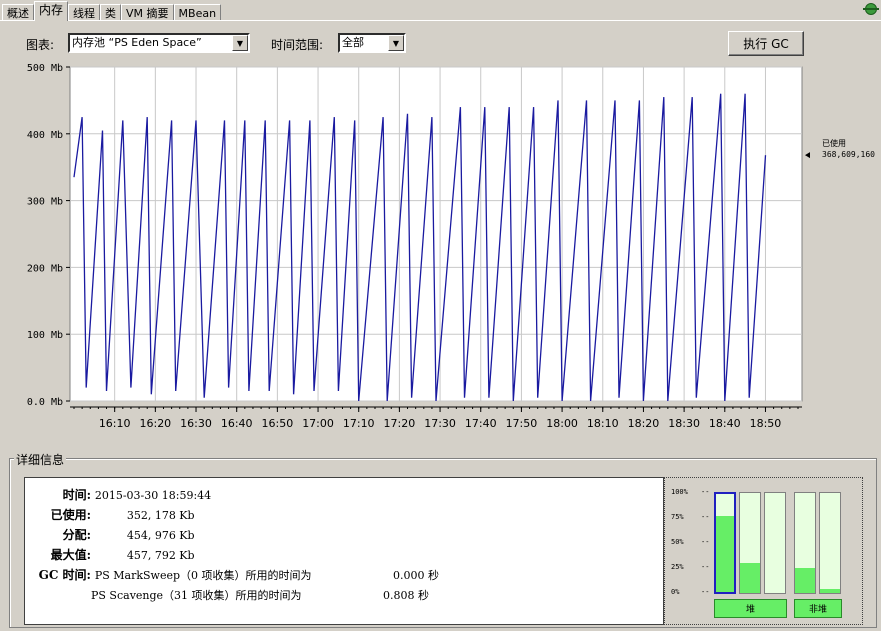 This screenshot has width=881, height=631. Describe the element at coordinates (160, 555) in the screenshot. I see `max-value: 457, 792 Kb` at that location.